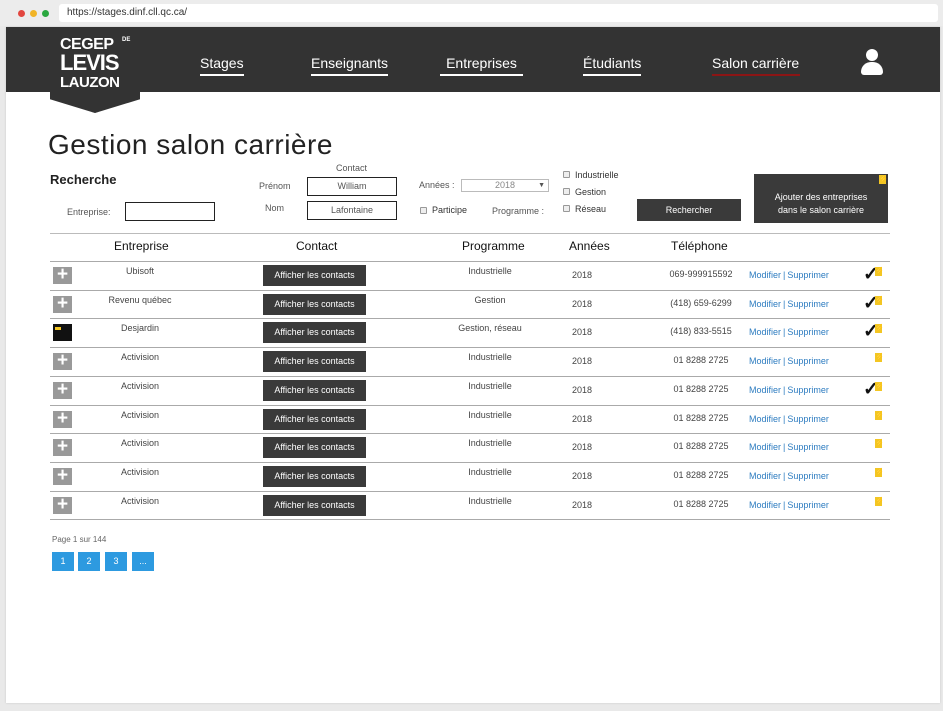 The image size is (943, 711). I want to click on reseau-checkbox, so click(566, 208).